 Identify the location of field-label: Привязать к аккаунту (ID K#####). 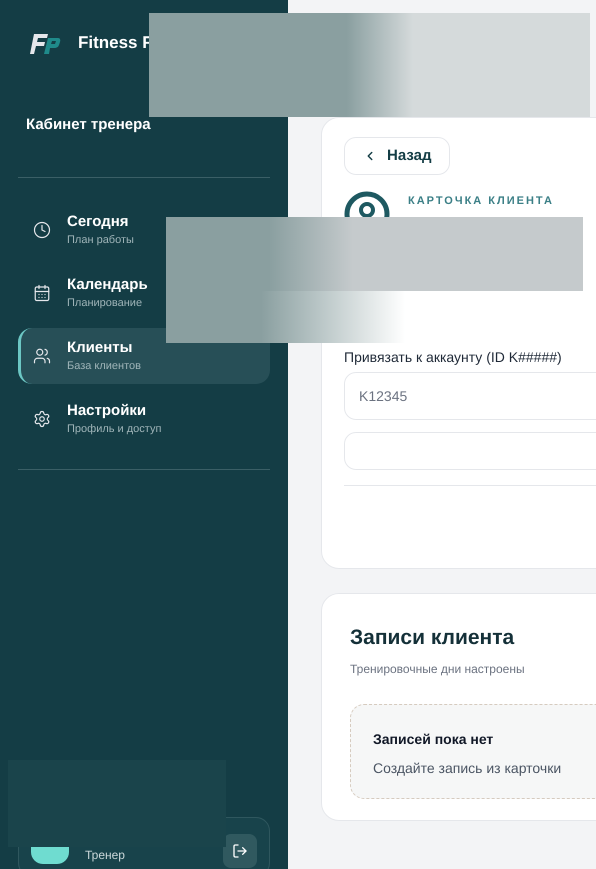
(453, 357).